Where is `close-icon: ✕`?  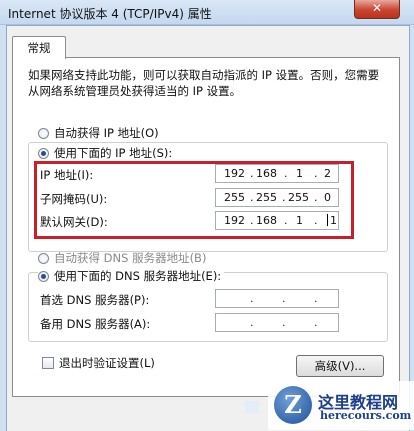
close-icon: ✕ is located at coordinates (377, 8).